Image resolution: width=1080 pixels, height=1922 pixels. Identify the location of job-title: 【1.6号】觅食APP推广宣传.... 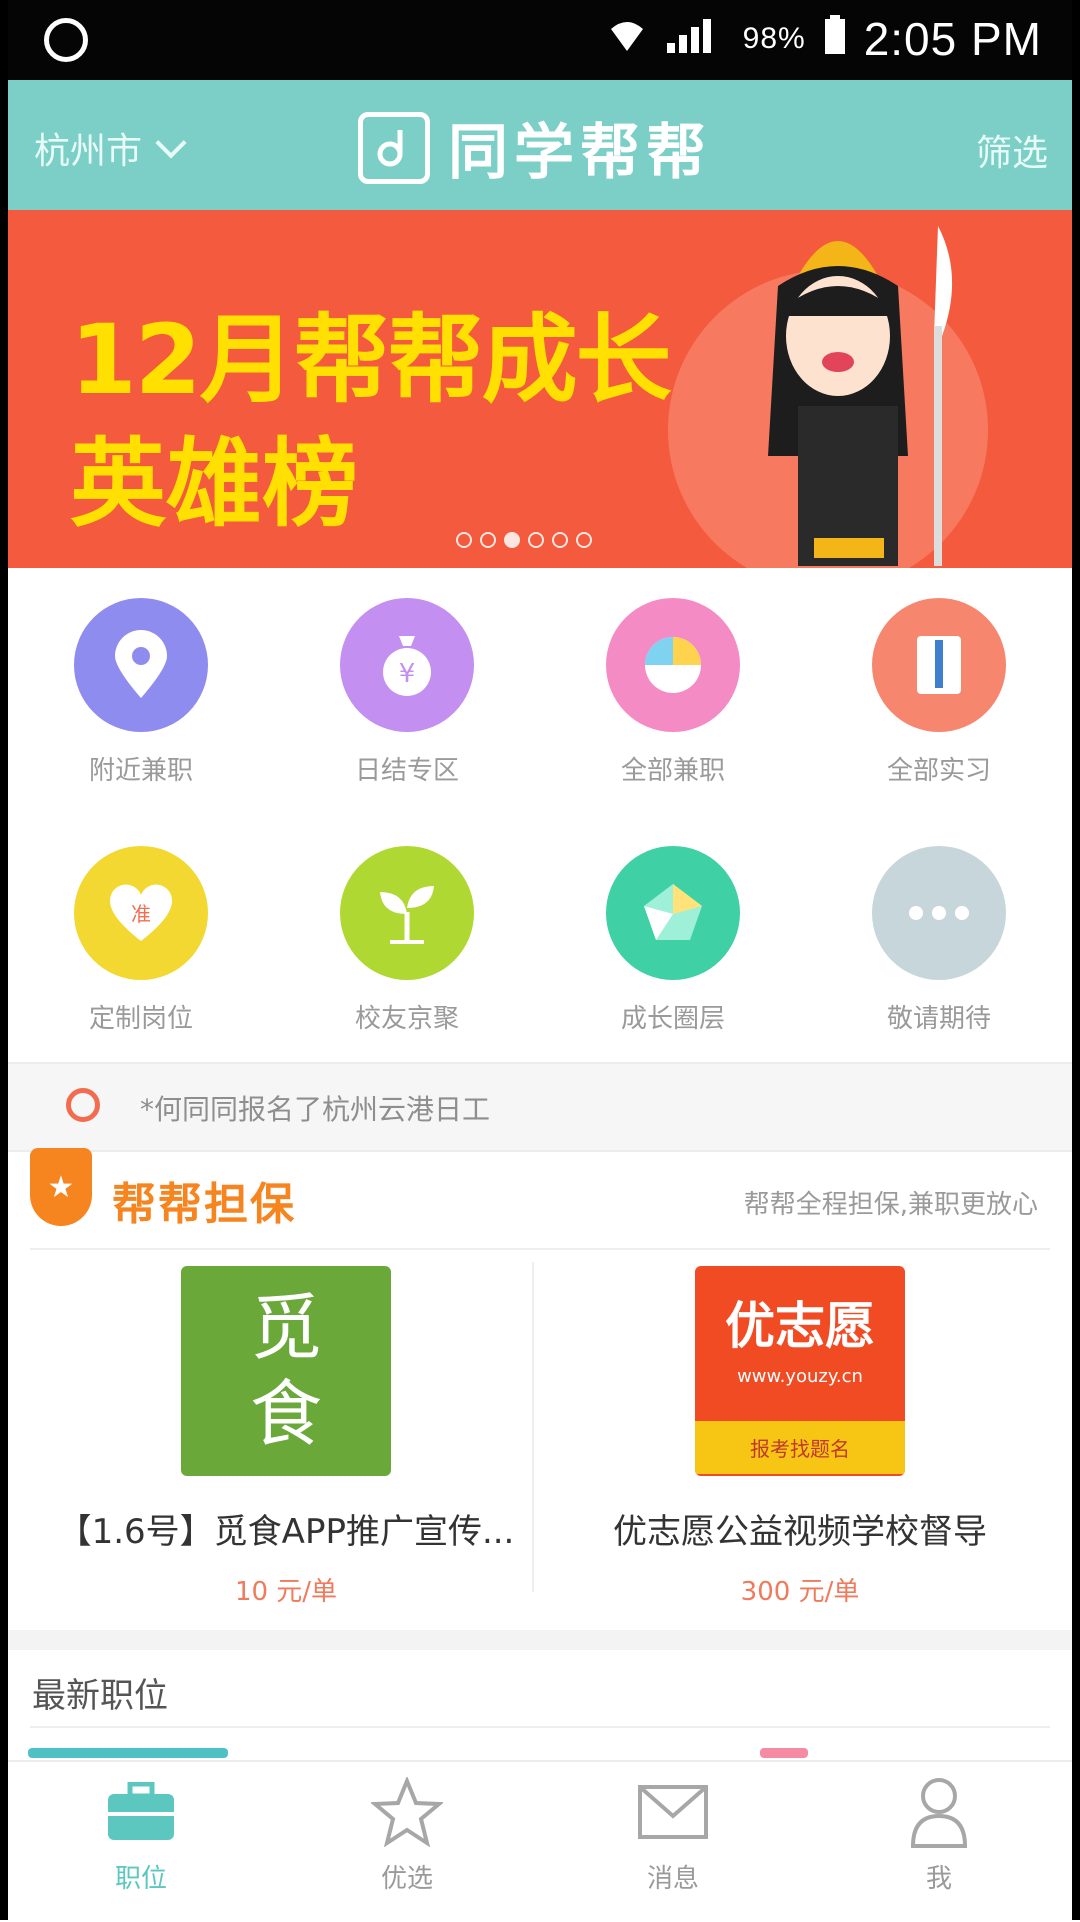
(286, 1532).